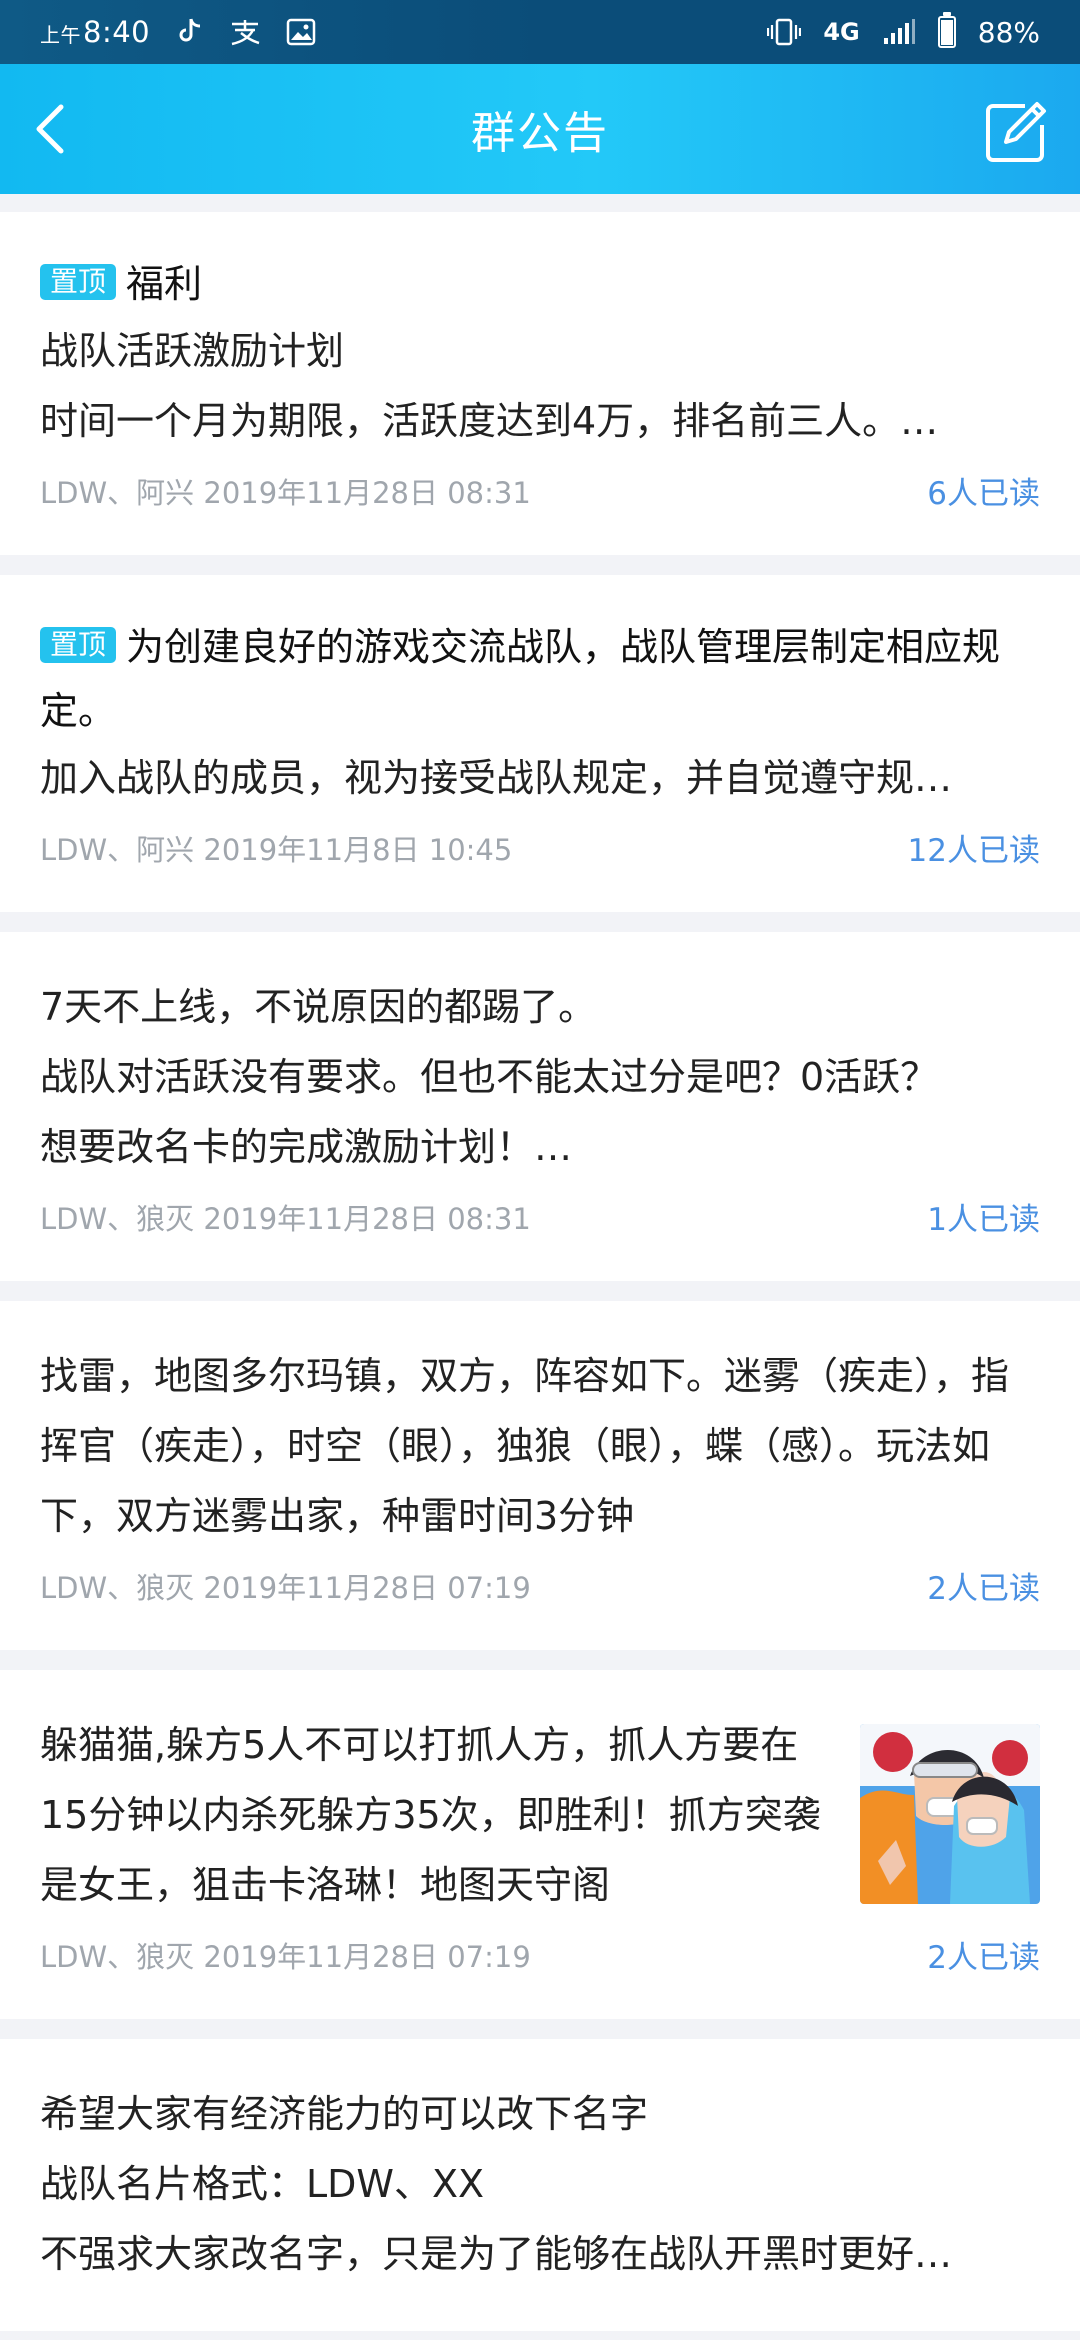 The image size is (1080, 2340). I want to click on status-time: 上午8:40, so click(95, 32).